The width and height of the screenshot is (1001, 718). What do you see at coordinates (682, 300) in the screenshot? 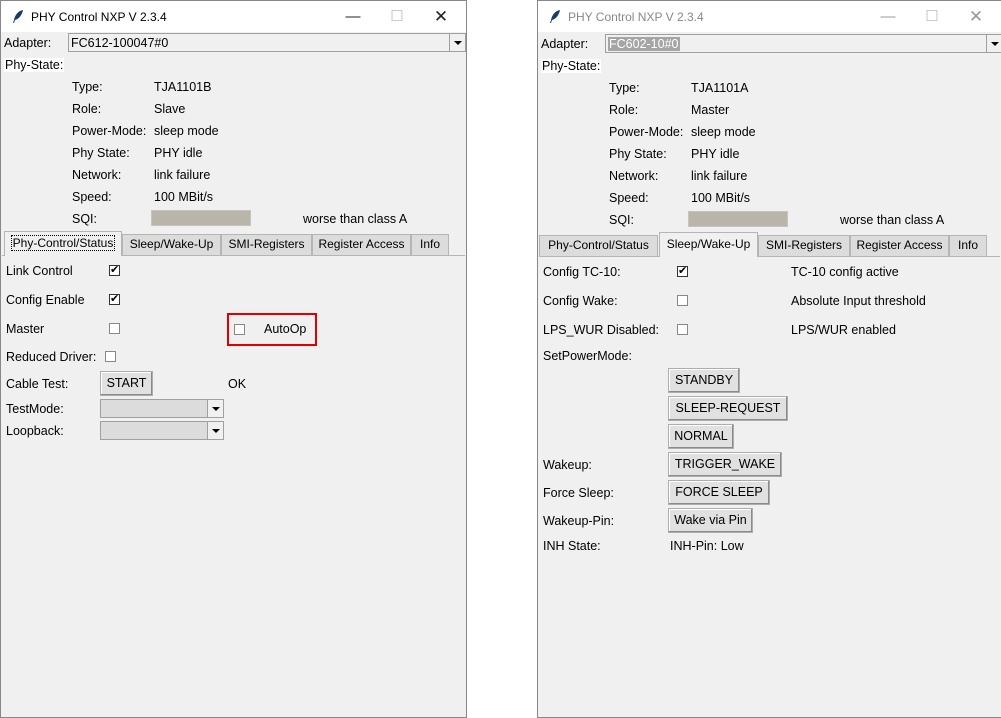
I see `config-wake-checkbox` at bounding box center [682, 300].